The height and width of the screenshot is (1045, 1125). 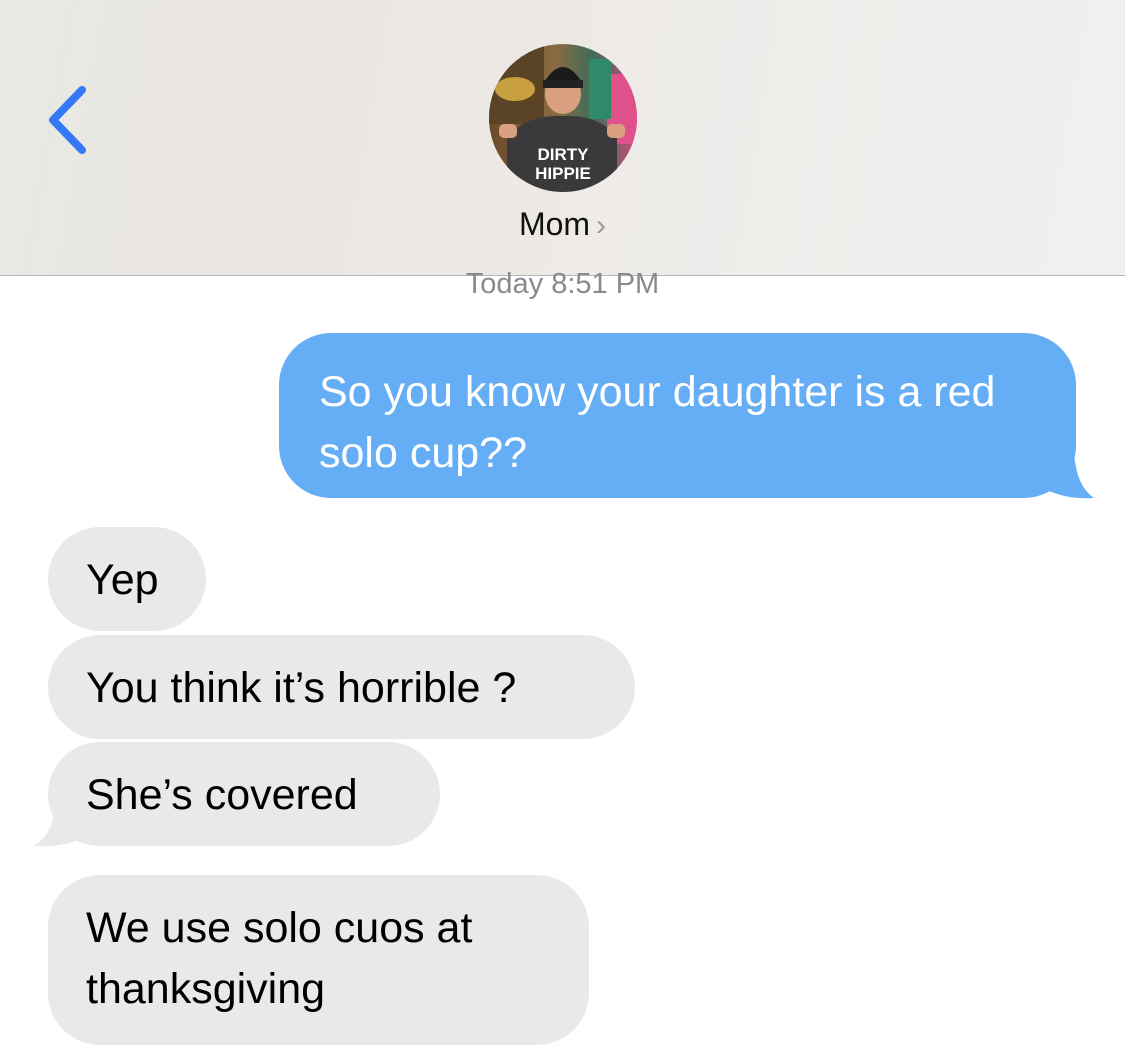 I want to click on shirt-text-line2: HIPPIE, so click(x=563, y=173).